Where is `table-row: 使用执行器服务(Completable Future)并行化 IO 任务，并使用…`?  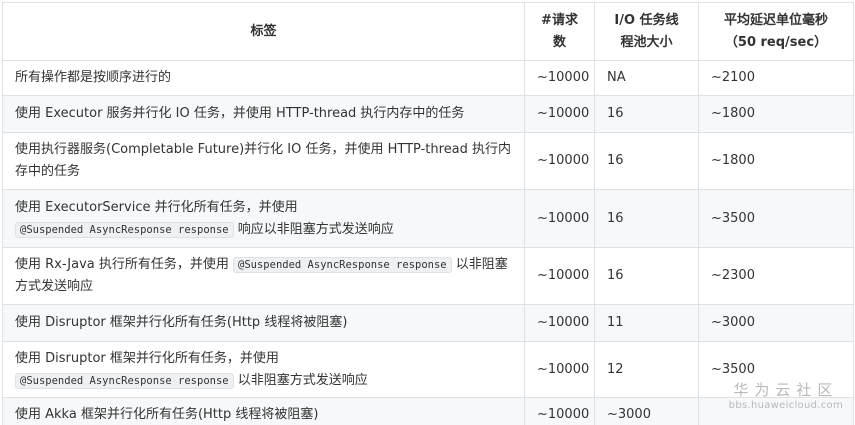 table-row: 使用执行器服务(Completable Future)并行化 IO 任务，并使用… is located at coordinates (428, 161).